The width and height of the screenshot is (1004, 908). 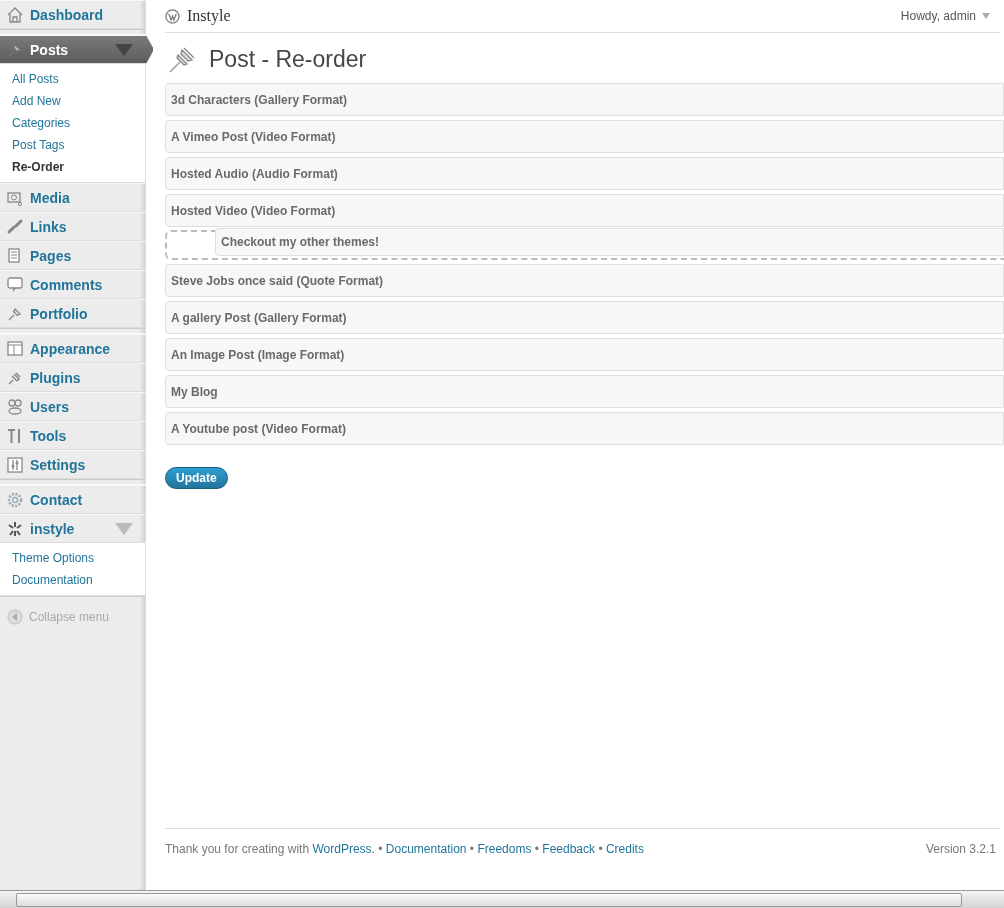 I want to click on menu-item: Links, so click(x=72, y=226).